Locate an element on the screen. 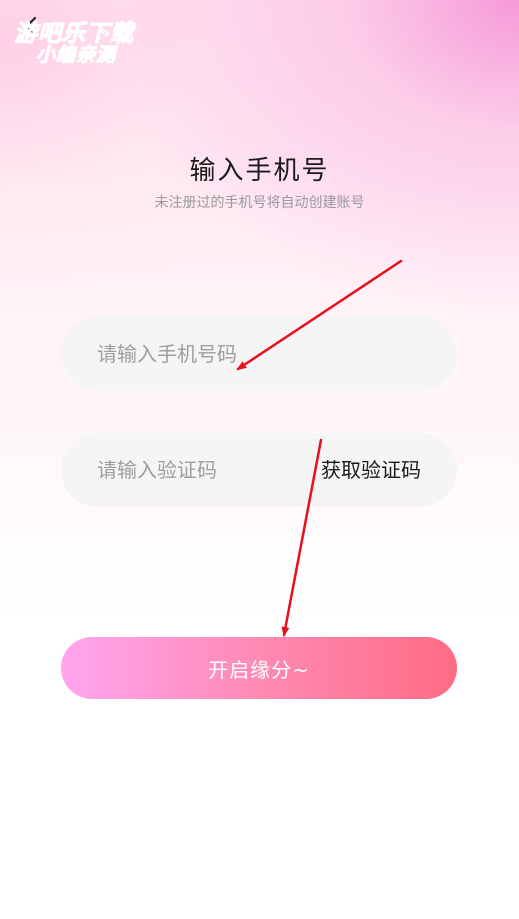 The width and height of the screenshot is (519, 919). verification-code-input is located at coordinates (197, 470).